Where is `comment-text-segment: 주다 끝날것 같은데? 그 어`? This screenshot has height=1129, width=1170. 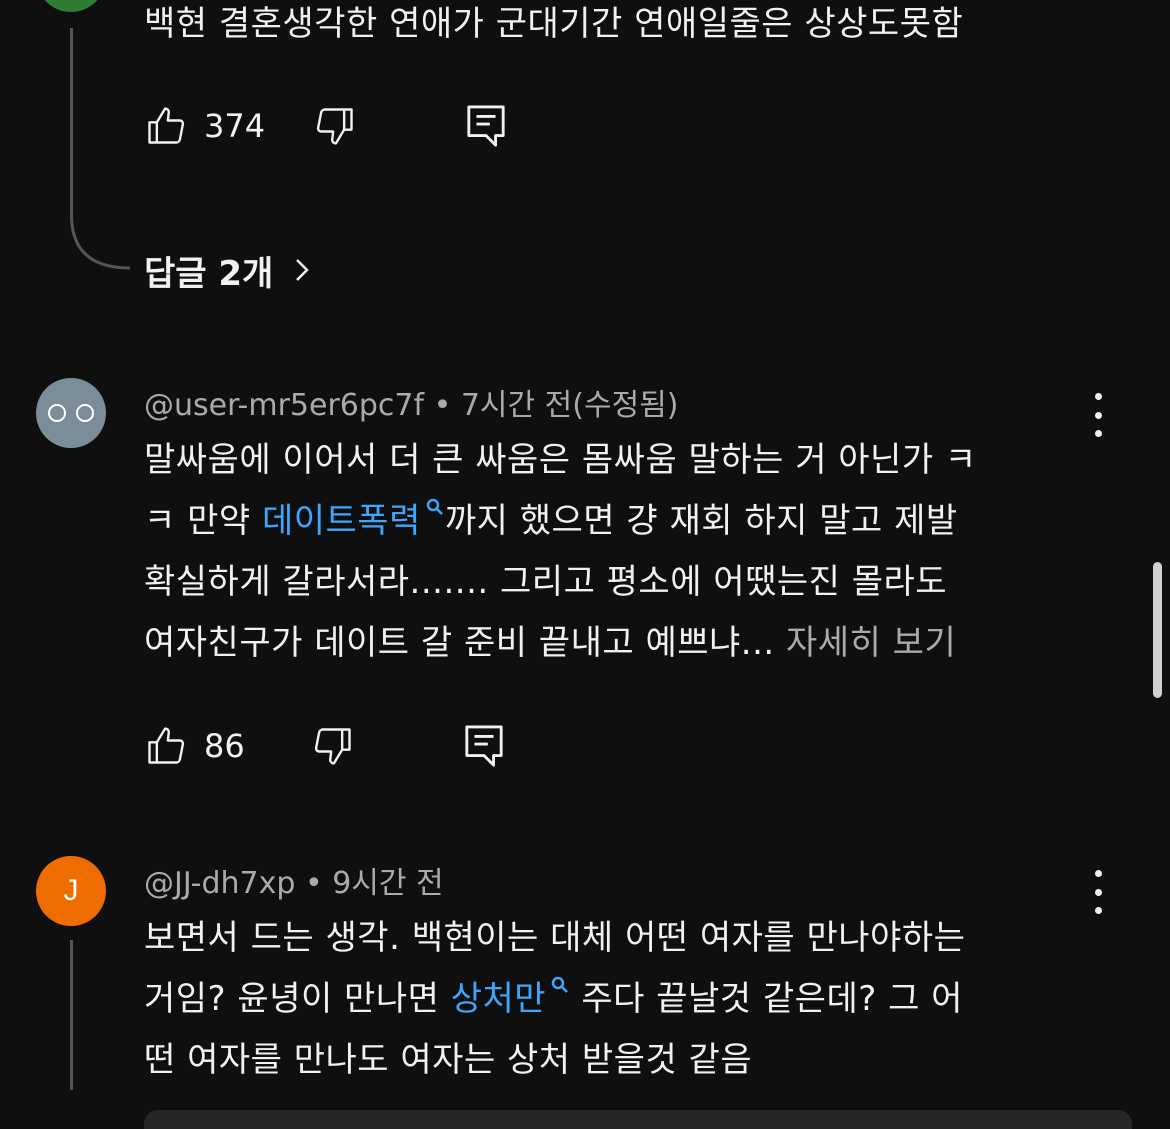
comment-text-segment: 주다 끝날것 같은데? 그 어 is located at coordinates (766, 999).